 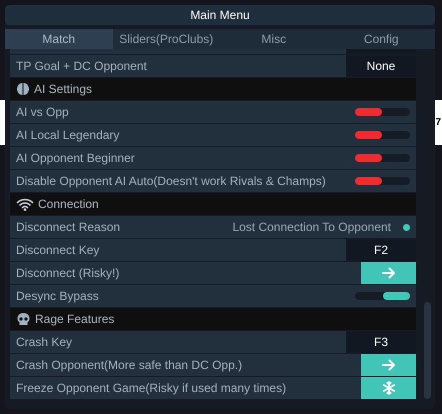 What do you see at coordinates (81, 66) in the screenshot?
I see `setting-label: TP Goal + DC Opponent` at bounding box center [81, 66].